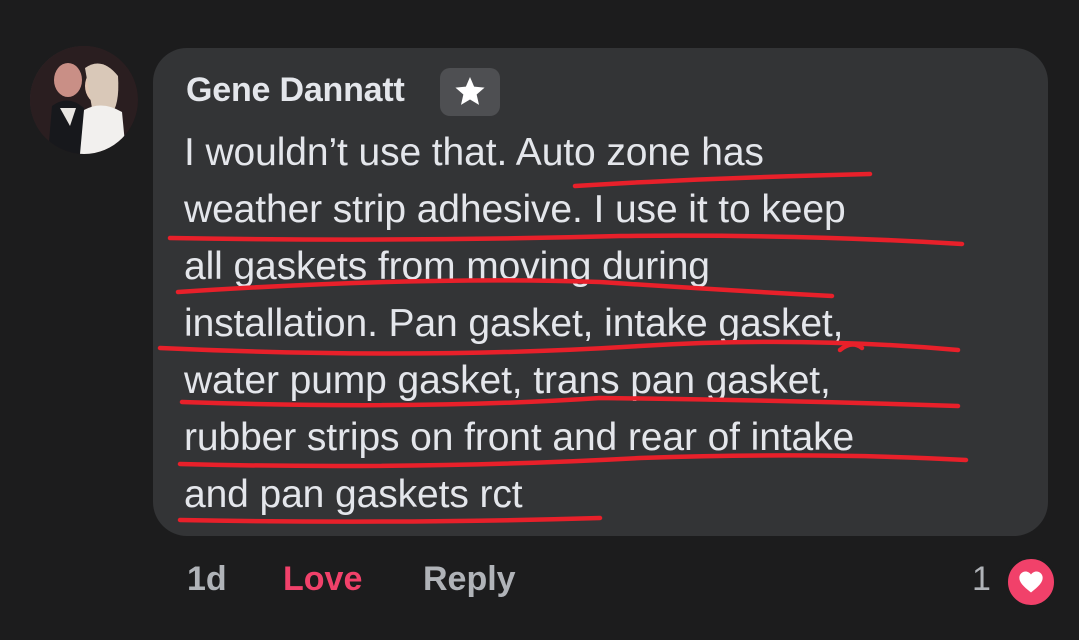 This screenshot has height=640, width=1079. Describe the element at coordinates (447, 266) in the screenshot. I see `comment-line: all gaskets from moving during` at that location.